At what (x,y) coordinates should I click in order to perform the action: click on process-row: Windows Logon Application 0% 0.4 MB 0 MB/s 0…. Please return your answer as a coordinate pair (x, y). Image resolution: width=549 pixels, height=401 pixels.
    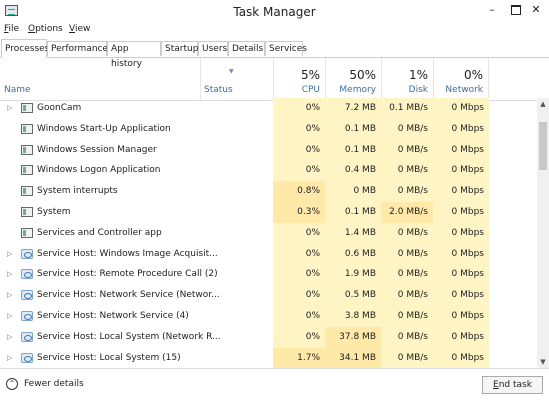
    Looking at the image, I should click on (268, 171).